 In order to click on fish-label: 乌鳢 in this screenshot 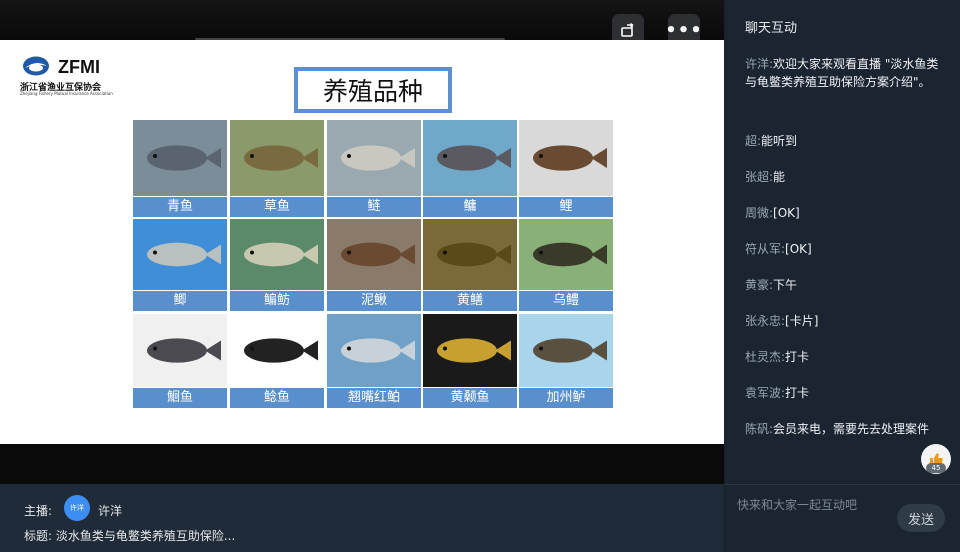, I will do `click(566, 301)`.